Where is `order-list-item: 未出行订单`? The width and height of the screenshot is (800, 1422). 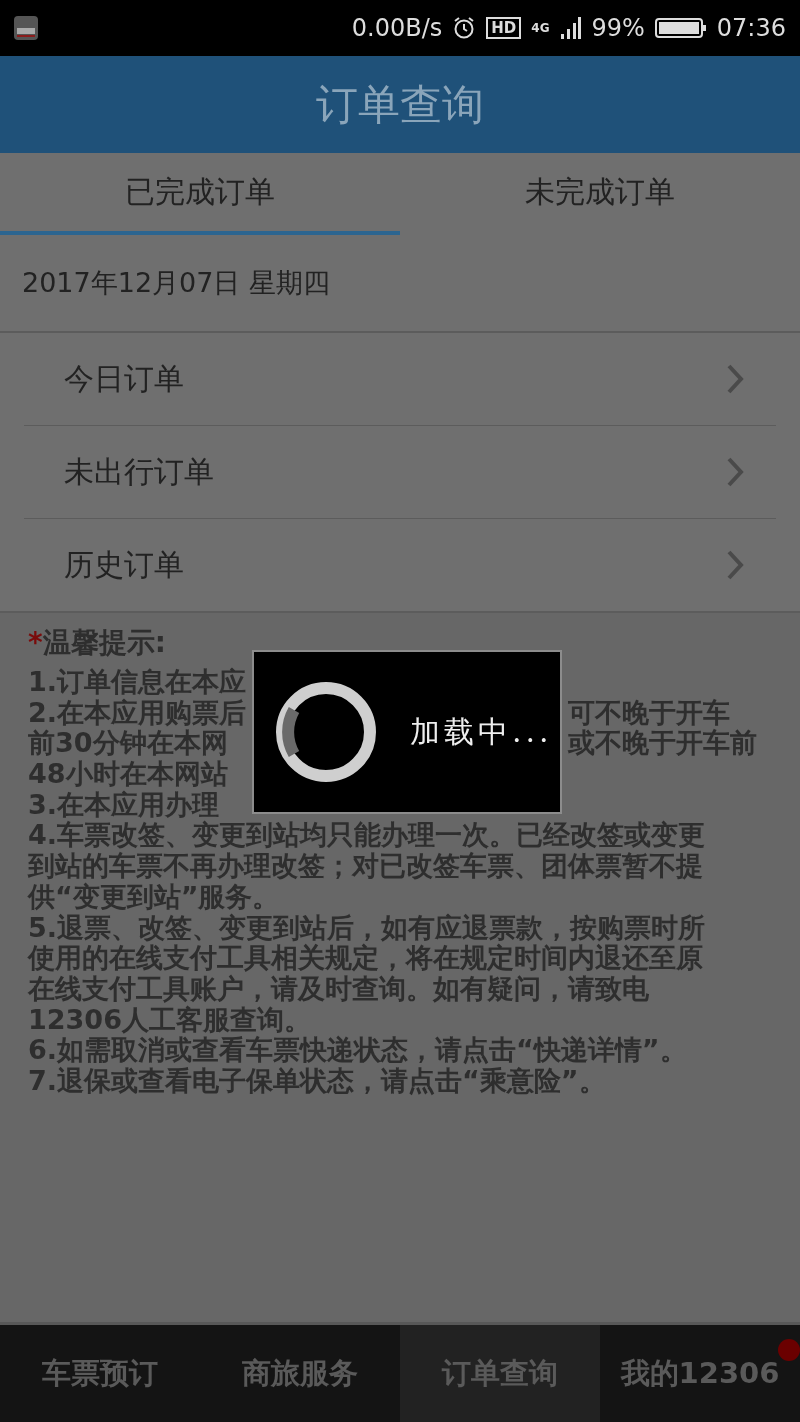
order-list-item: 未出行订单 is located at coordinates (400, 472).